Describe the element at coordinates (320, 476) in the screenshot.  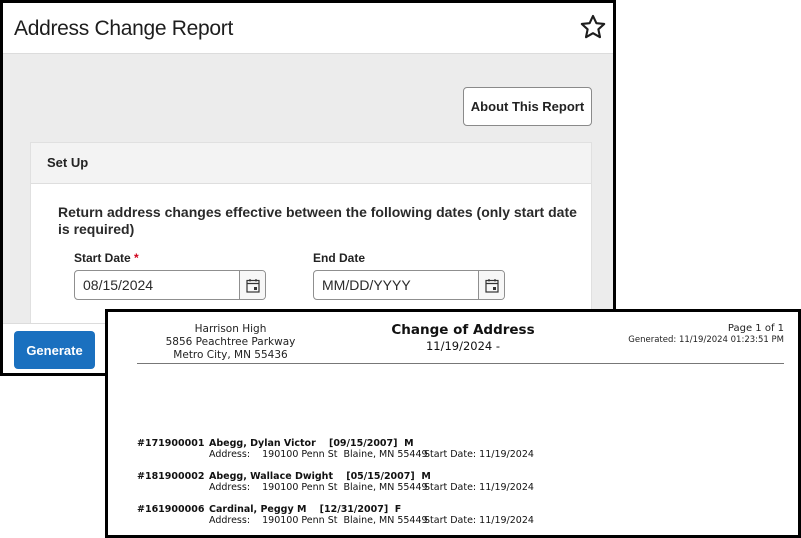
I see `student-name: Abegg, Wallace Dwight [05/15/2007] M` at that location.